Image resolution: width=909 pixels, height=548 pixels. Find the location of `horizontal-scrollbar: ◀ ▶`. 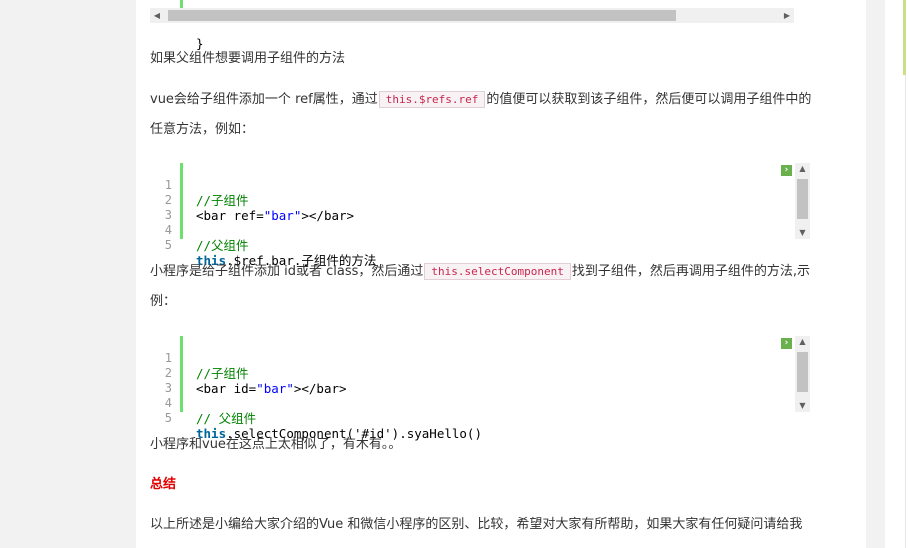

horizontal-scrollbar: ◀ ▶ is located at coordinates (472, 15).